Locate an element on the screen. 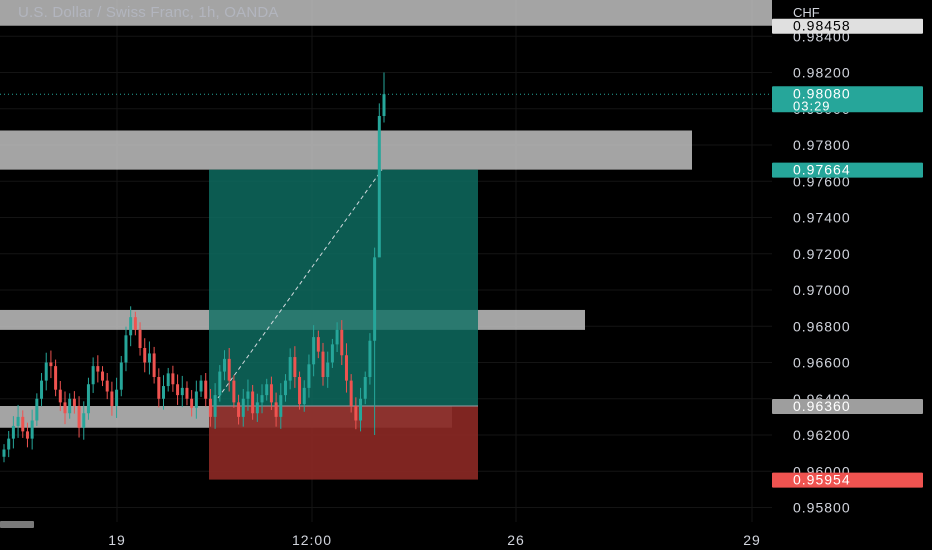 Image resolution: width=932 pixels, height=550 pixels. price-tick-label: 0.96200 is located at coordinates (822, 435).